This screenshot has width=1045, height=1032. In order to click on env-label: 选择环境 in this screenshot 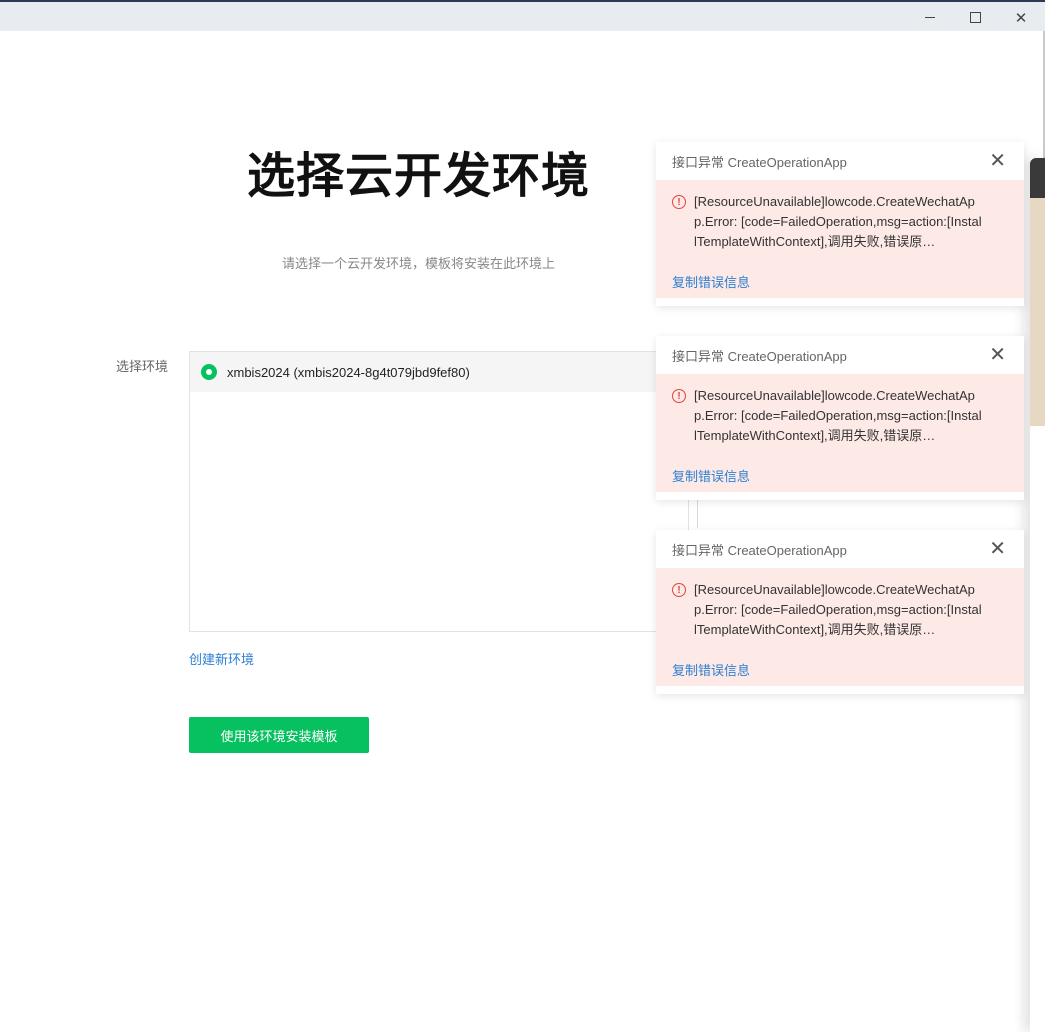, I will do `click(142, 366)`.